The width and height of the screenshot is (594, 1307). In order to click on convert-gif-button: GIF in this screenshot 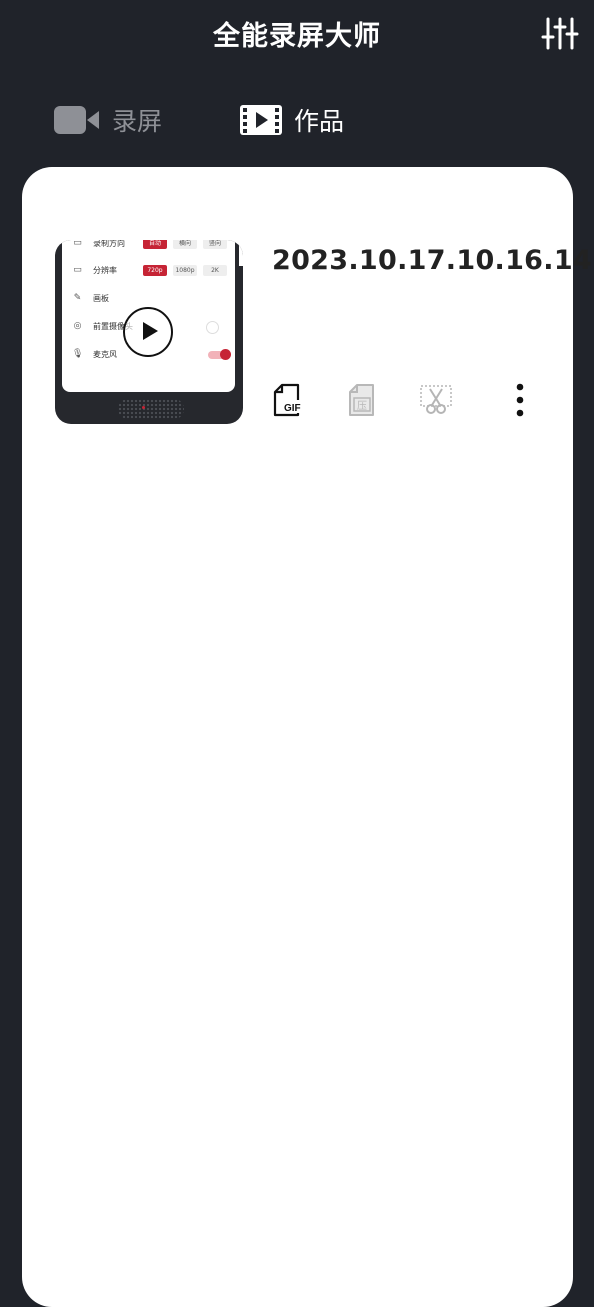, I will do `click(287, 402)`.